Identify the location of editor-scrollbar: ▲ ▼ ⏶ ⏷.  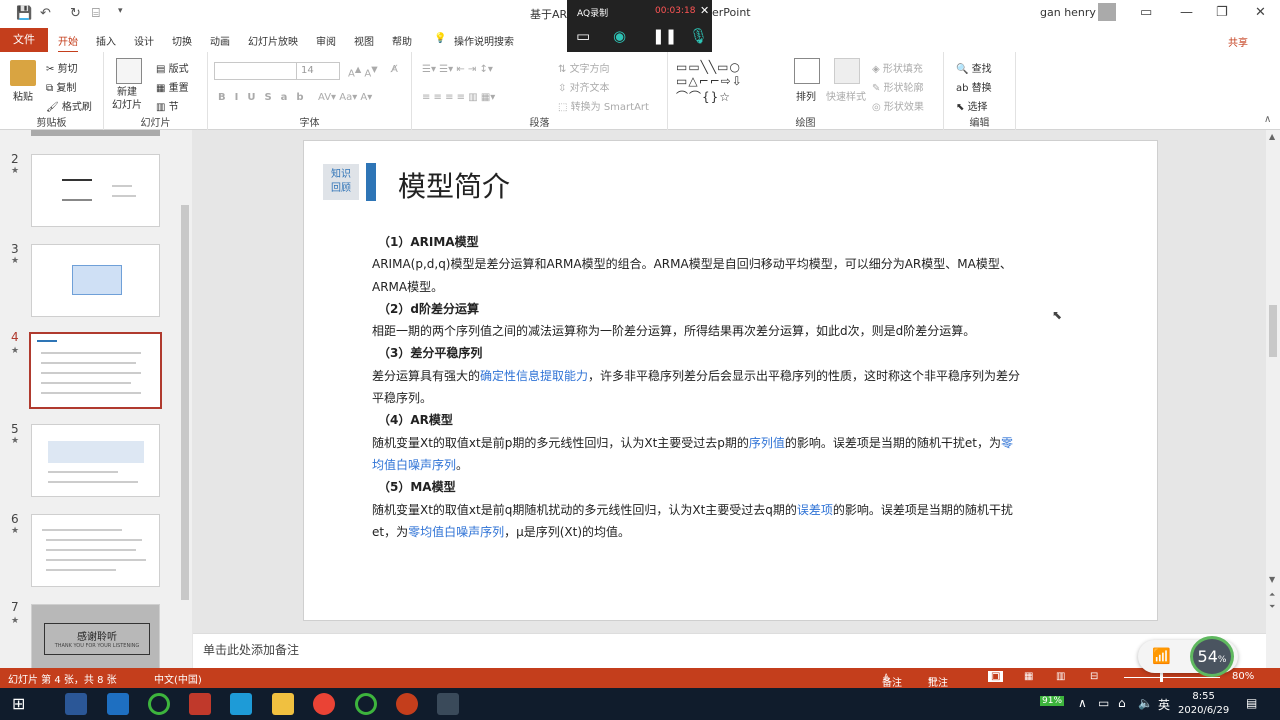
(1273, 399).